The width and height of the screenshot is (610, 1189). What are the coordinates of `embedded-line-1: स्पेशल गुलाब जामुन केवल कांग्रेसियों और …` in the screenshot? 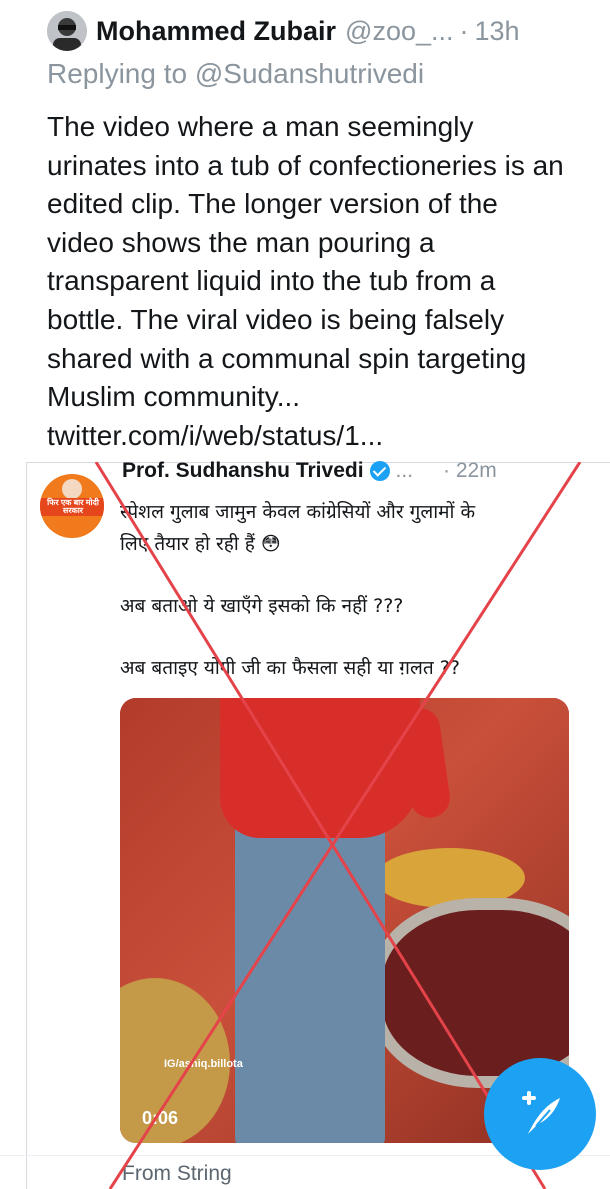 It's located at (298, 512).